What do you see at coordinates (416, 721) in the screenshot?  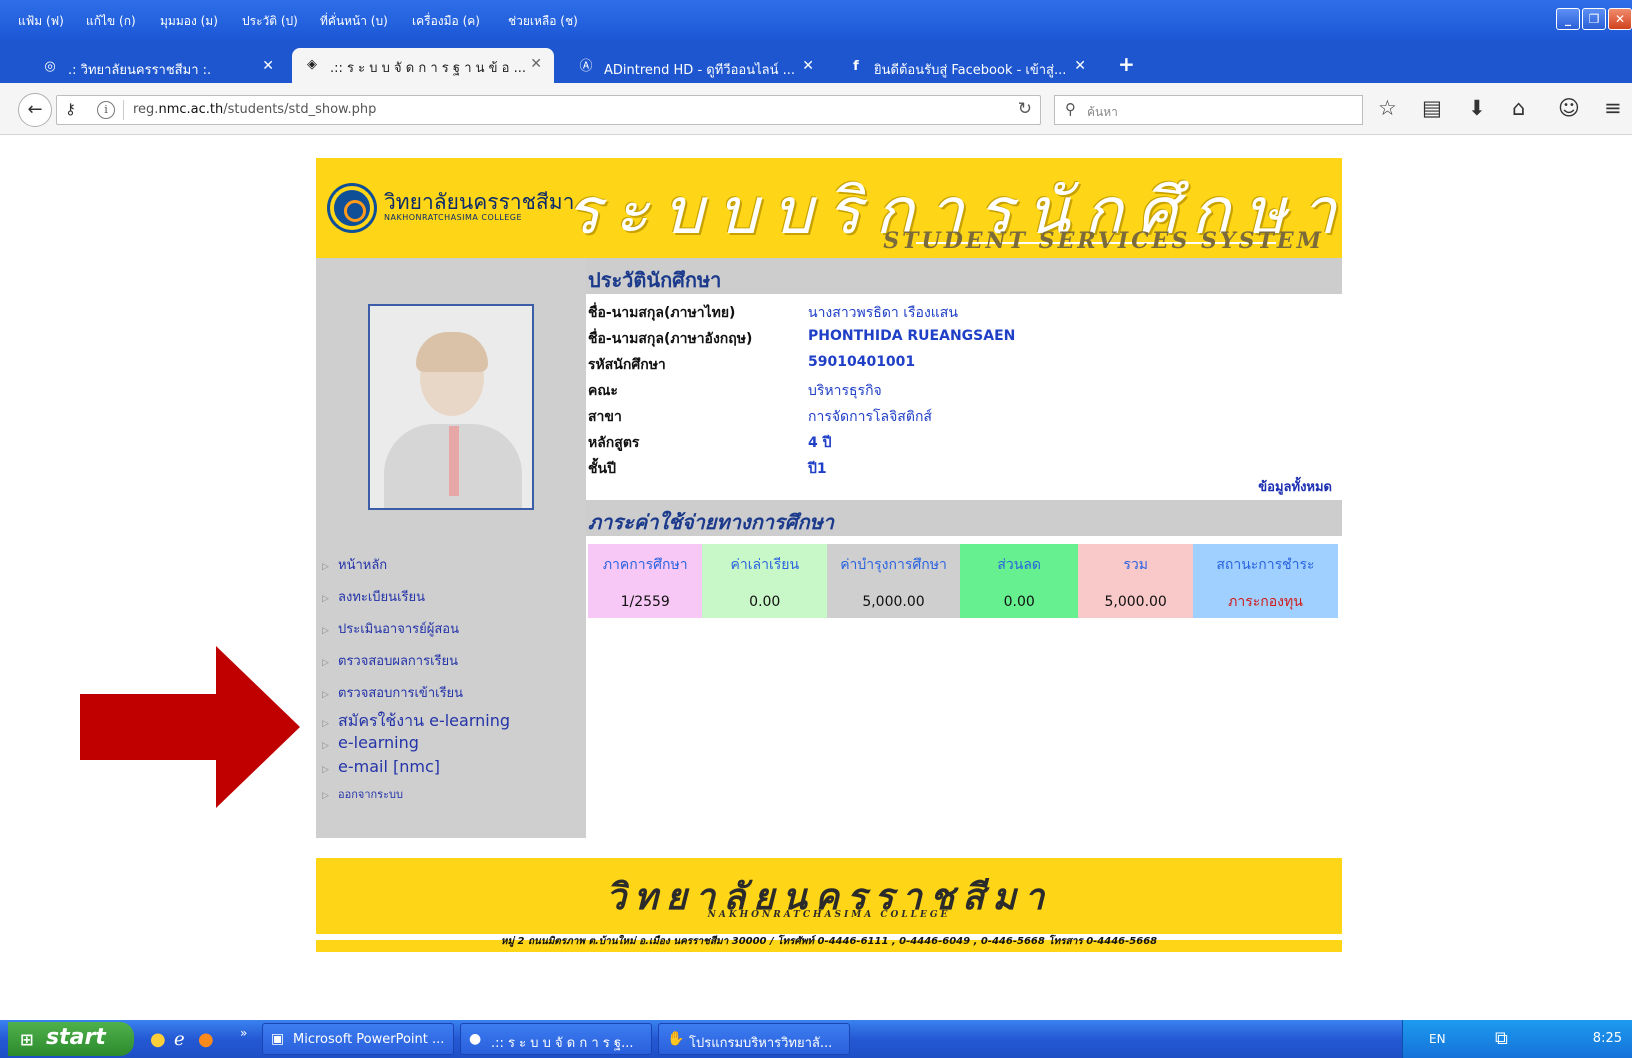 I see `nav-elearning-signup: ▷ สมัครใช้งาน e-learning` at bounding box center [416, 721].